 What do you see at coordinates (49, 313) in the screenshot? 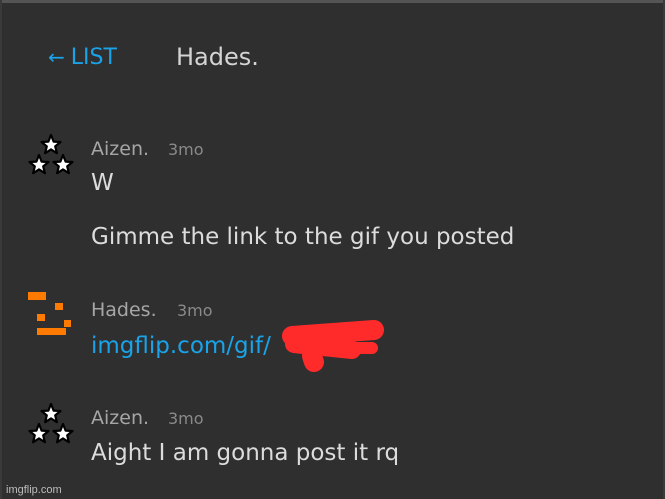
I see `orange-pixel-face-icon` at bounding box center [49, 313].